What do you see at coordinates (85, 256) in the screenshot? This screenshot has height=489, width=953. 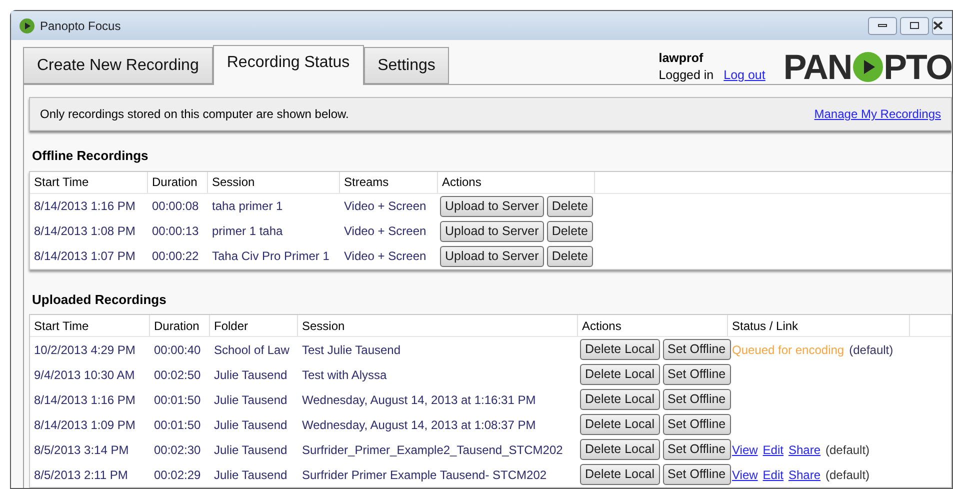 I see `table-cell: 8/14/2013 1:07 PM` at bounding box center [85, 256].